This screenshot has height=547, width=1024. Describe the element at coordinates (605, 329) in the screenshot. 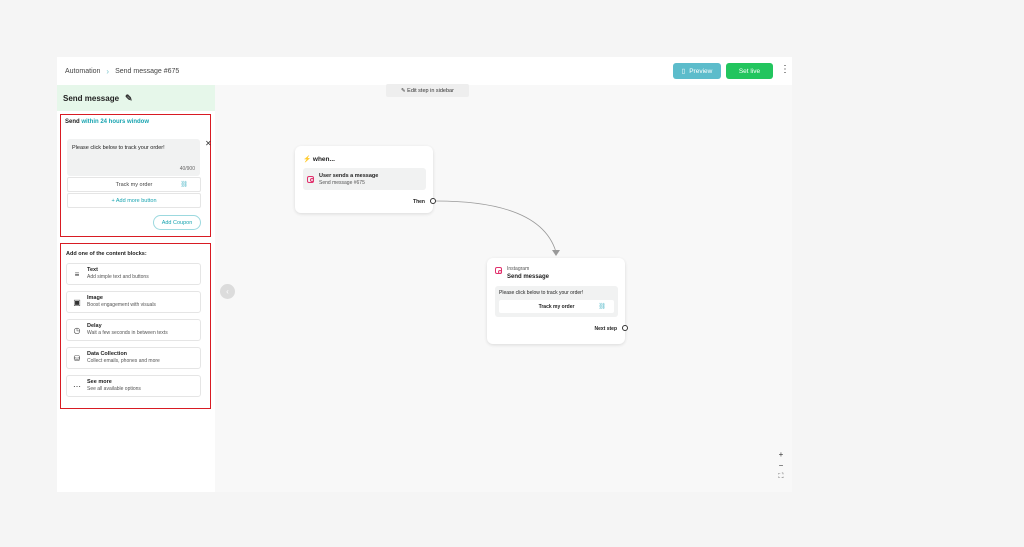

I see `next-step-label: Next step` at that location.